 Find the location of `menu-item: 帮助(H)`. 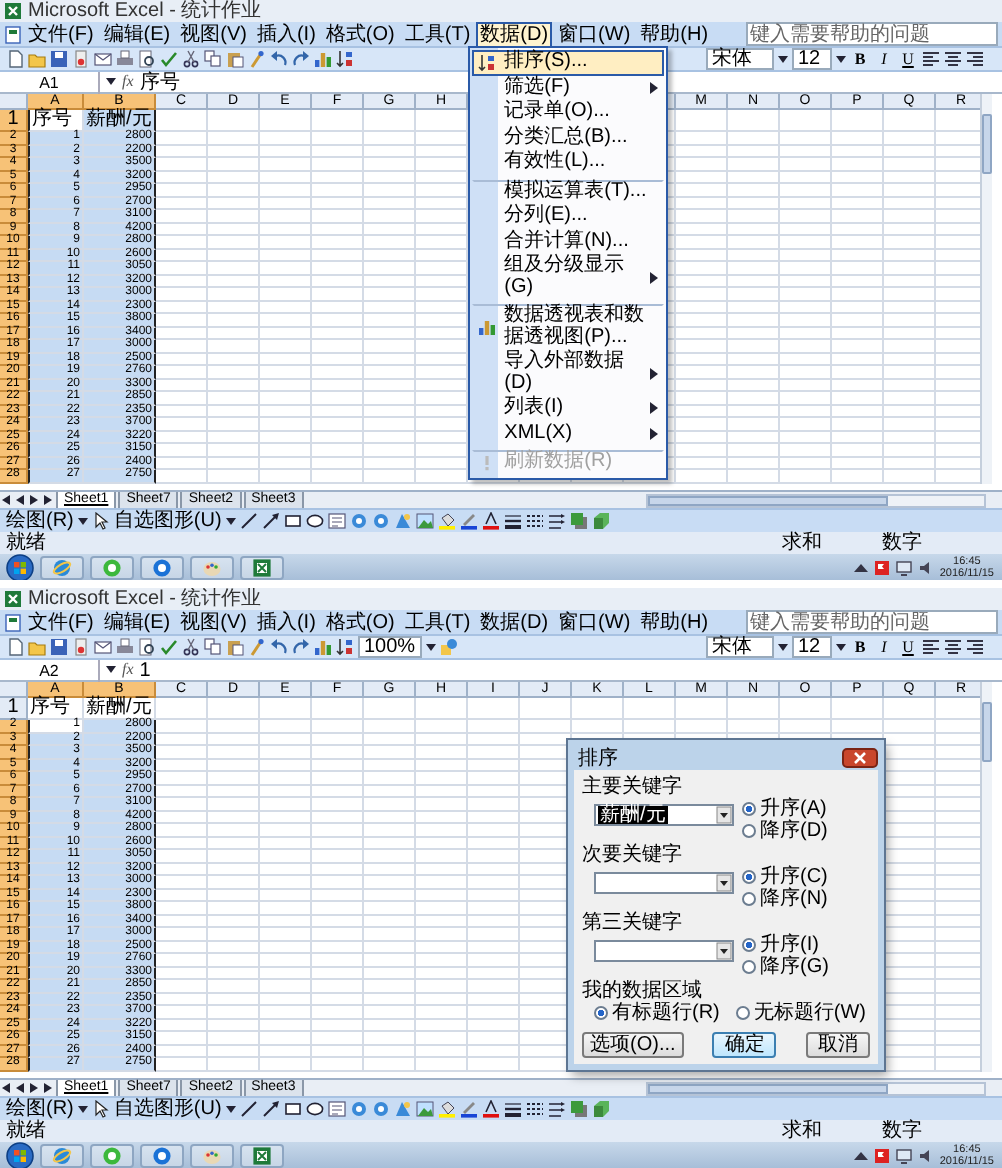

menu-item: 帮助(H) is located at coordinates (674, 34).